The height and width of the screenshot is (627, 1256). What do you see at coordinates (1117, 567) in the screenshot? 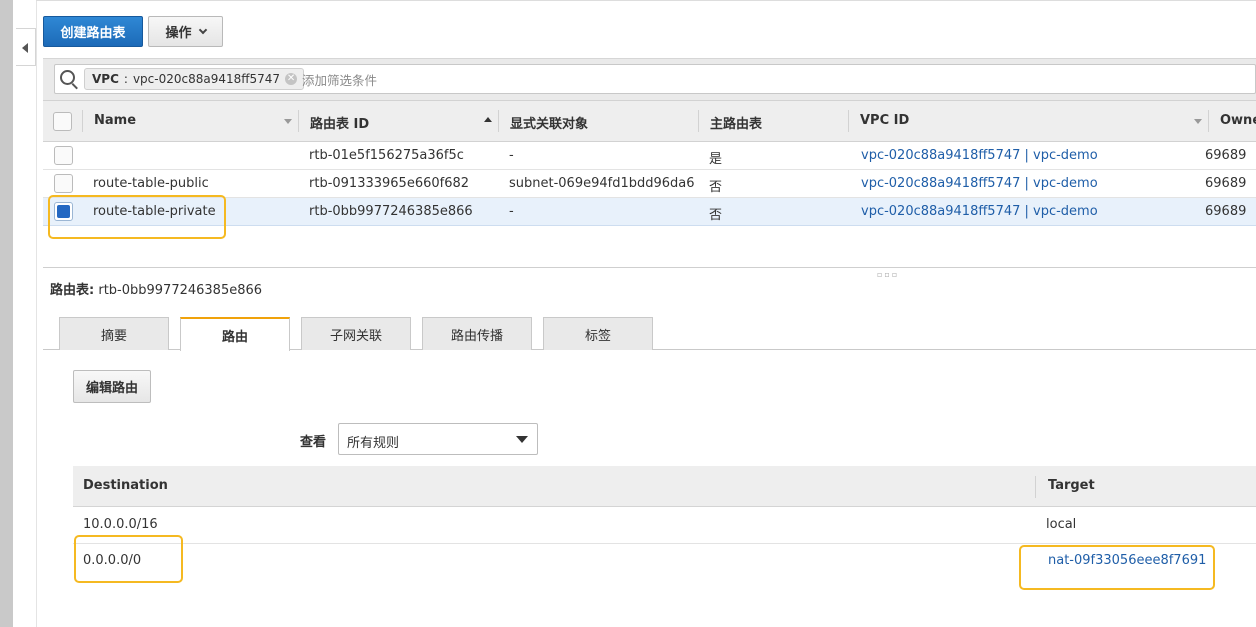
I see `highlight-box-target` at bounding box center [1117, 567].